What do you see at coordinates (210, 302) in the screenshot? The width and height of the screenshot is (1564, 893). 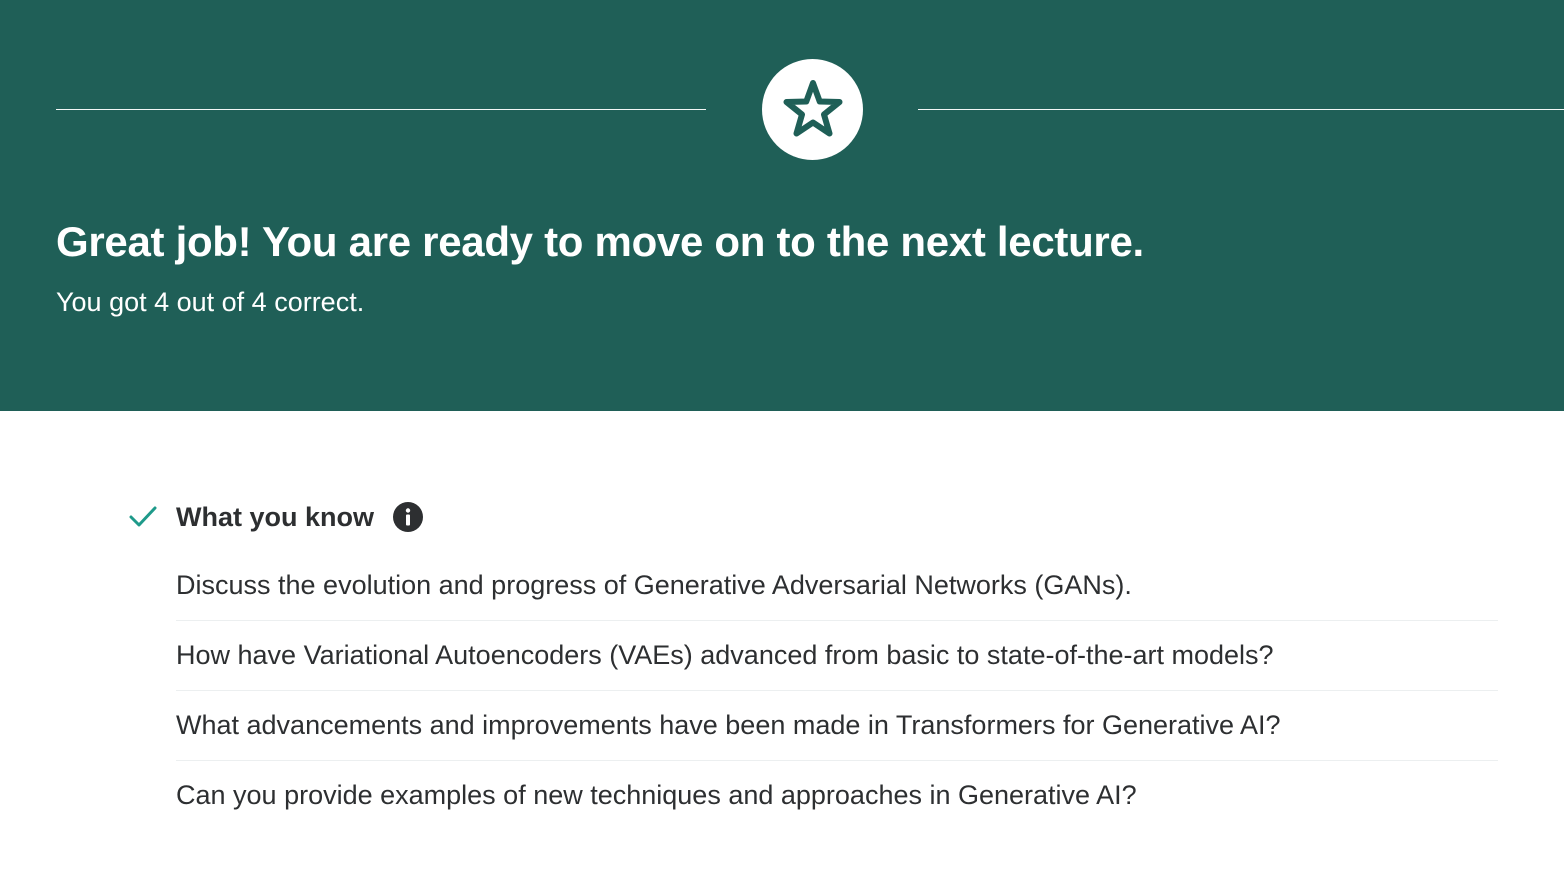 I see `score-text: You got 4 out of 4 correct.` at bounding box center [210, 302].